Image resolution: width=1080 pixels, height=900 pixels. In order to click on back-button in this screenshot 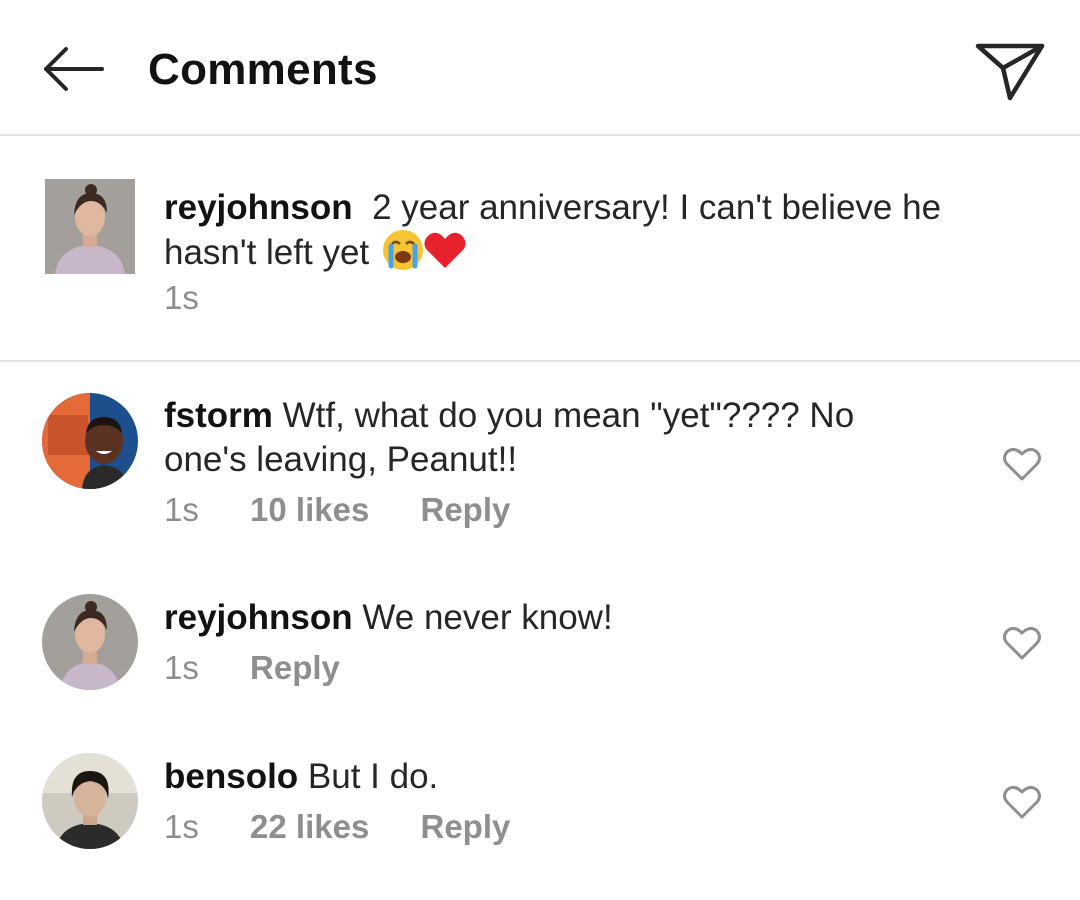, I will do `click(75, 70)`.